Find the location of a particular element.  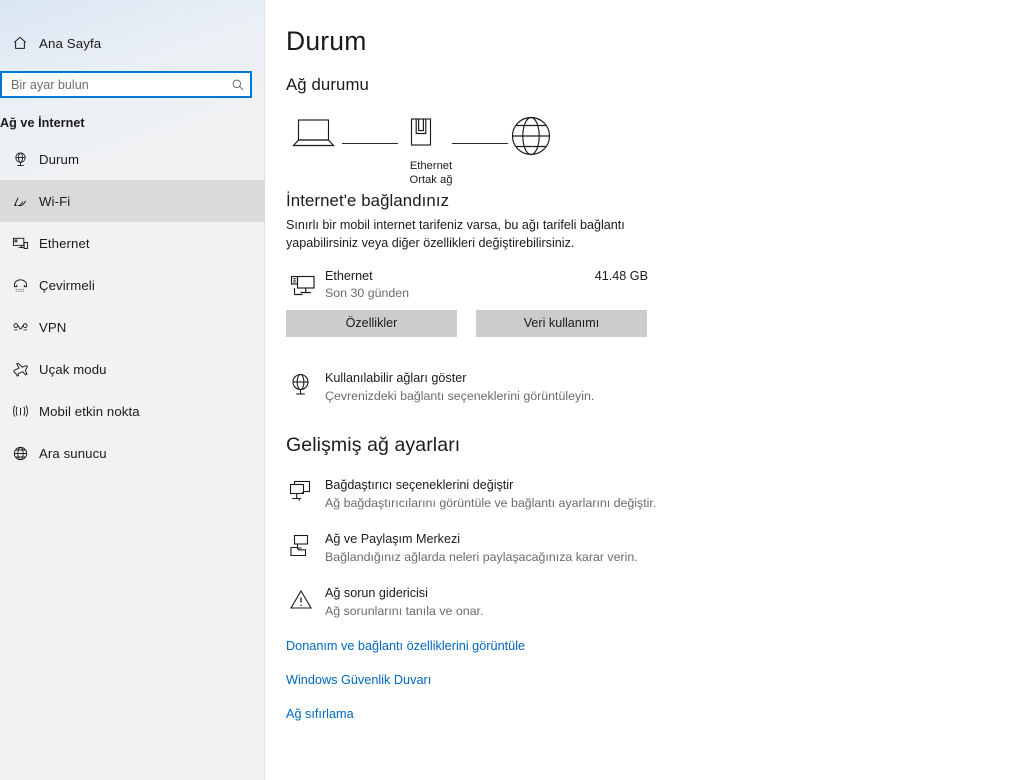

sidebar-item-wifi-label: Wi-Fi is located at coordinates (55, 201).